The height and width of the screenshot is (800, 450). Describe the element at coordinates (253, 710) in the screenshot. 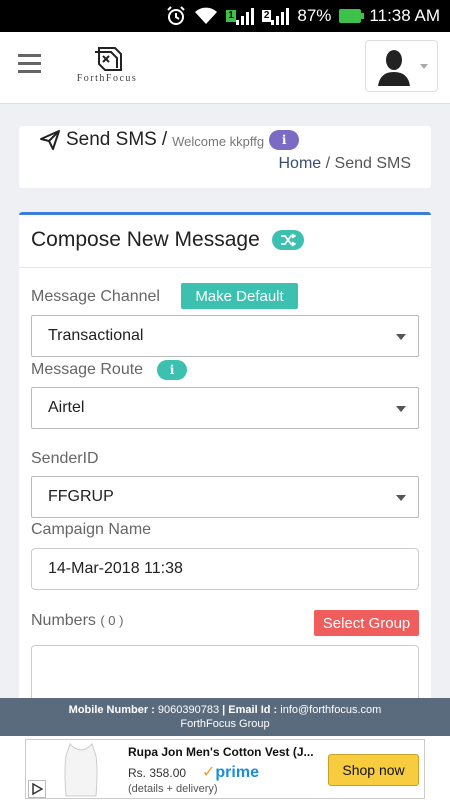

I see `footer-email-label: Email Id :` at that location.